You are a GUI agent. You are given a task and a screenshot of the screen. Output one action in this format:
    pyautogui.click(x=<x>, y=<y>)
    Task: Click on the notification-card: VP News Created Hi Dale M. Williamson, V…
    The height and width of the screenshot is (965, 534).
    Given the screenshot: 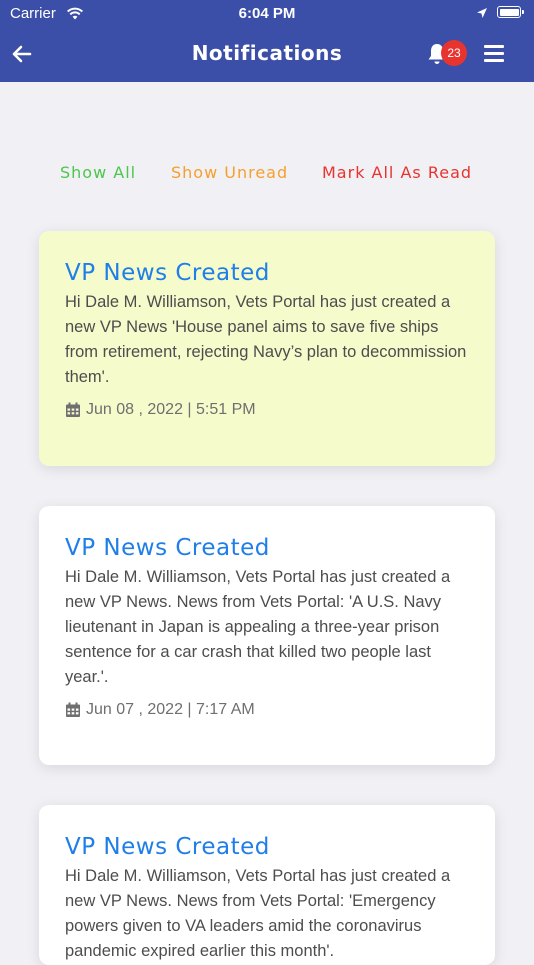 What is the action you would take?
    pyautogui.click(x=267, y=885)
    